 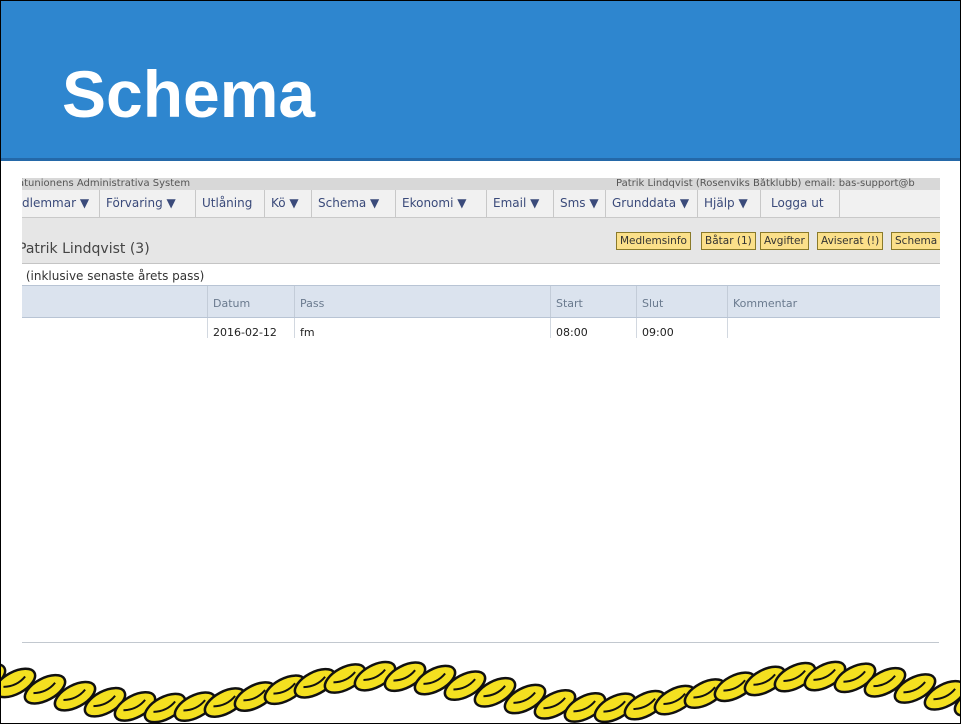 What do you see at coordinates (765, 303) in the screenshot?
I see `column-kommentar: Kommentar` at bounding box center [765, 303].